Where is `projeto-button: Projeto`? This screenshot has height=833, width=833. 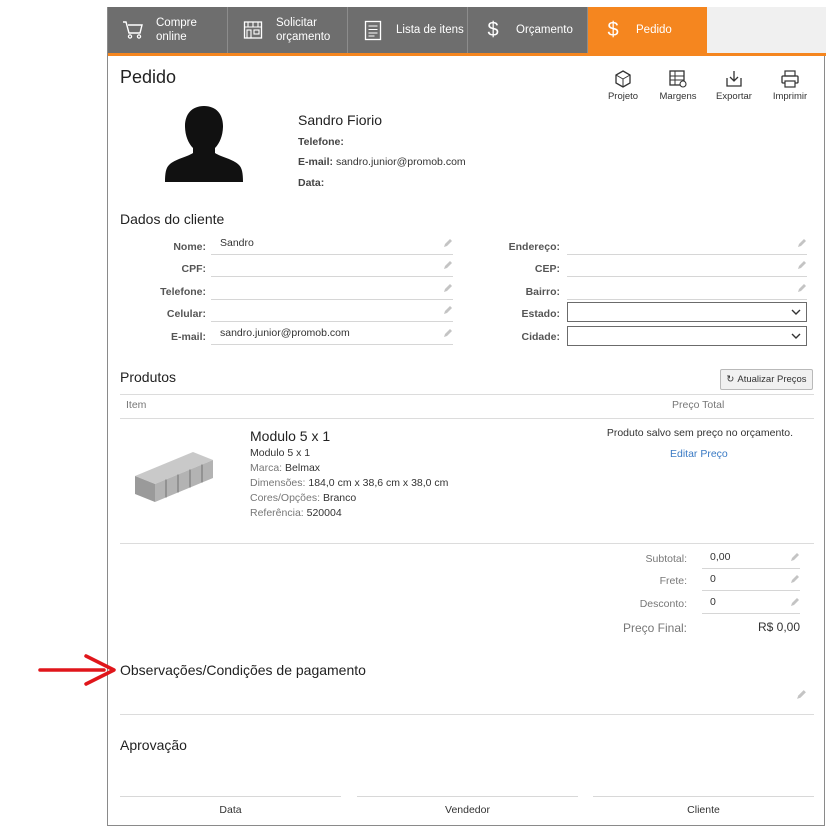 projeto-button: Projeto is located at coordinates (623, 85).